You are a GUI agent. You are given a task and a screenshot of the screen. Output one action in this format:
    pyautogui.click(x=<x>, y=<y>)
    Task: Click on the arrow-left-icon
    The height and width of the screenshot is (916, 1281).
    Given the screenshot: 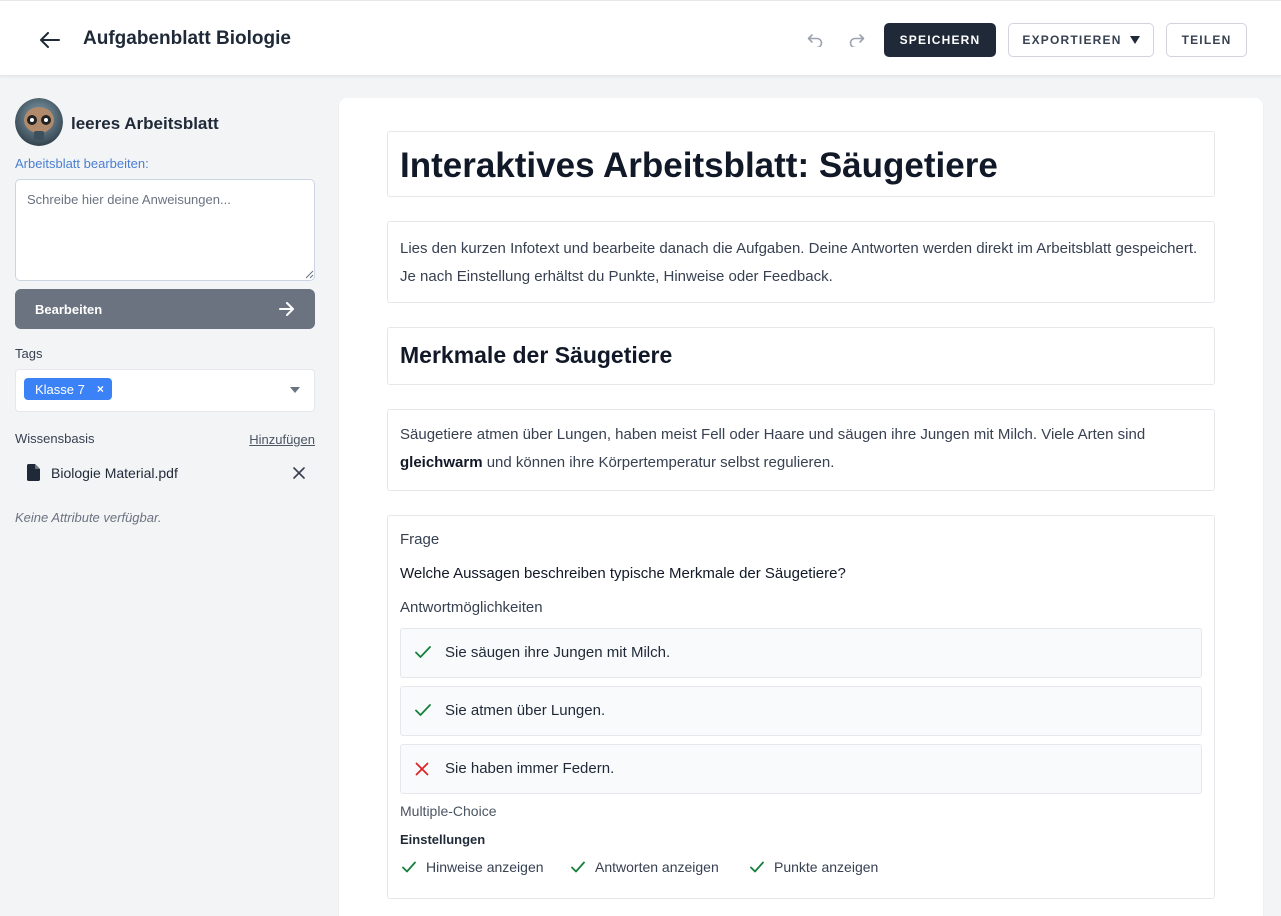 What is the action you would take?
    pyautogui.click(x=50, y=40)
    